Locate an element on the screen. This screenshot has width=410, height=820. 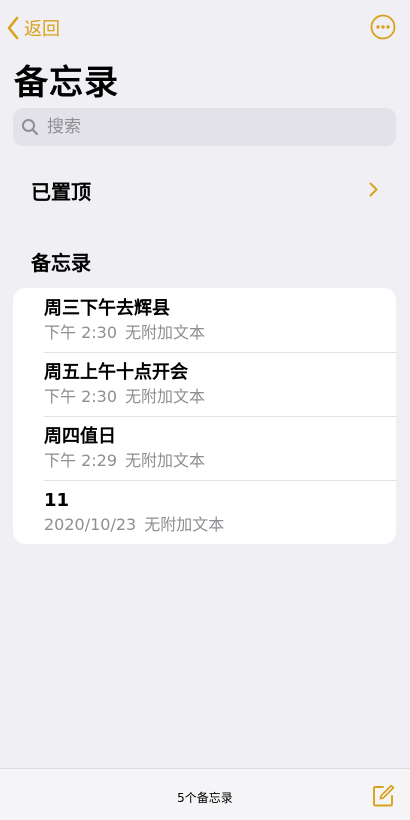
note-title: 周三下午去辉县 is located at coordinates (107, 308).